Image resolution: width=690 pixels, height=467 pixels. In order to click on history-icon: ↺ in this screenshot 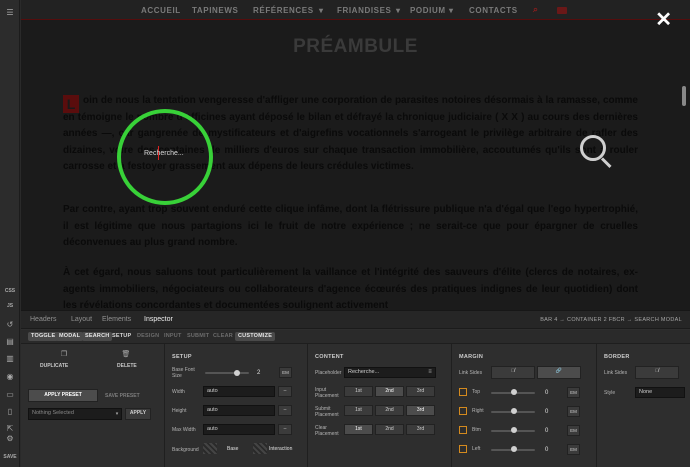, I will do `click(10, 325)`.